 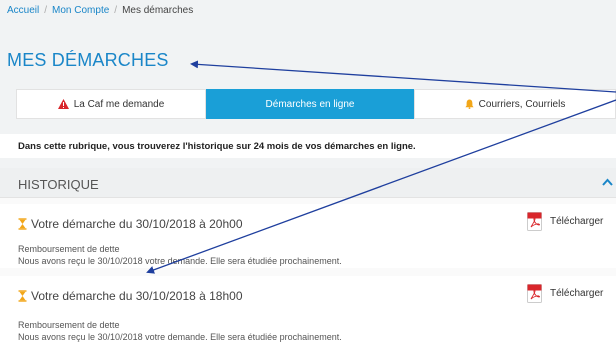 What do you see at coordinates (23, 10) in the screenshot?
I see `breadcrumb-home-link: Accueil` at bounding box center [23, 10].